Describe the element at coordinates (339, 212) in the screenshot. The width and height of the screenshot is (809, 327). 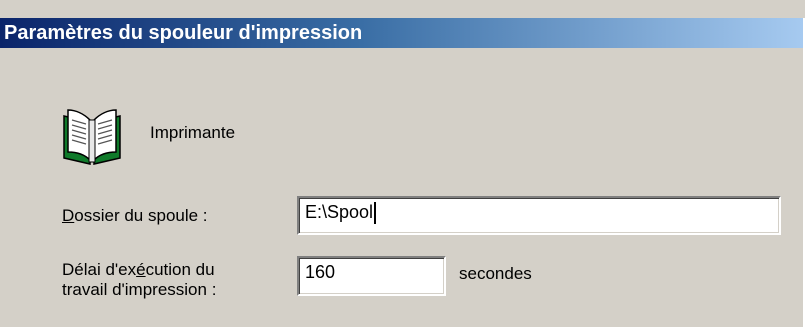
I see `spool-folder-value: E:\Spool` at that location.